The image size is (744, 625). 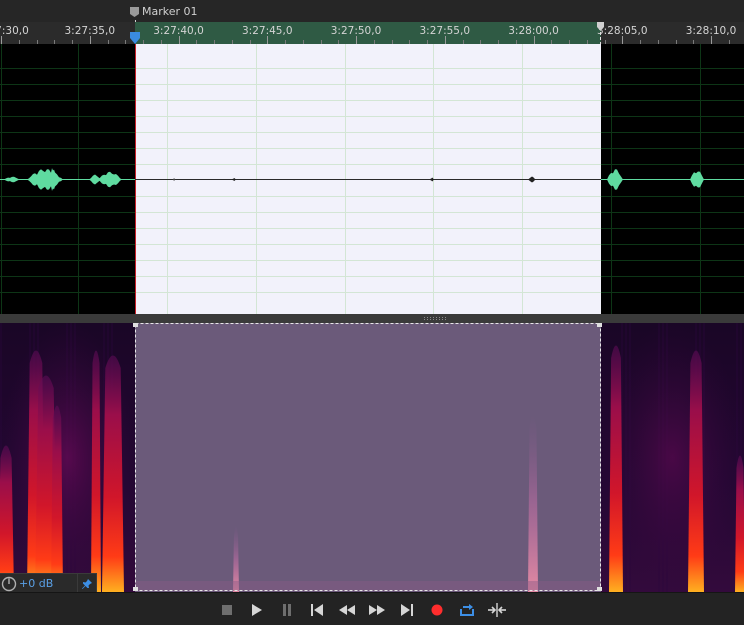 I want to click on transport-bar, so click(x=372, y=608).